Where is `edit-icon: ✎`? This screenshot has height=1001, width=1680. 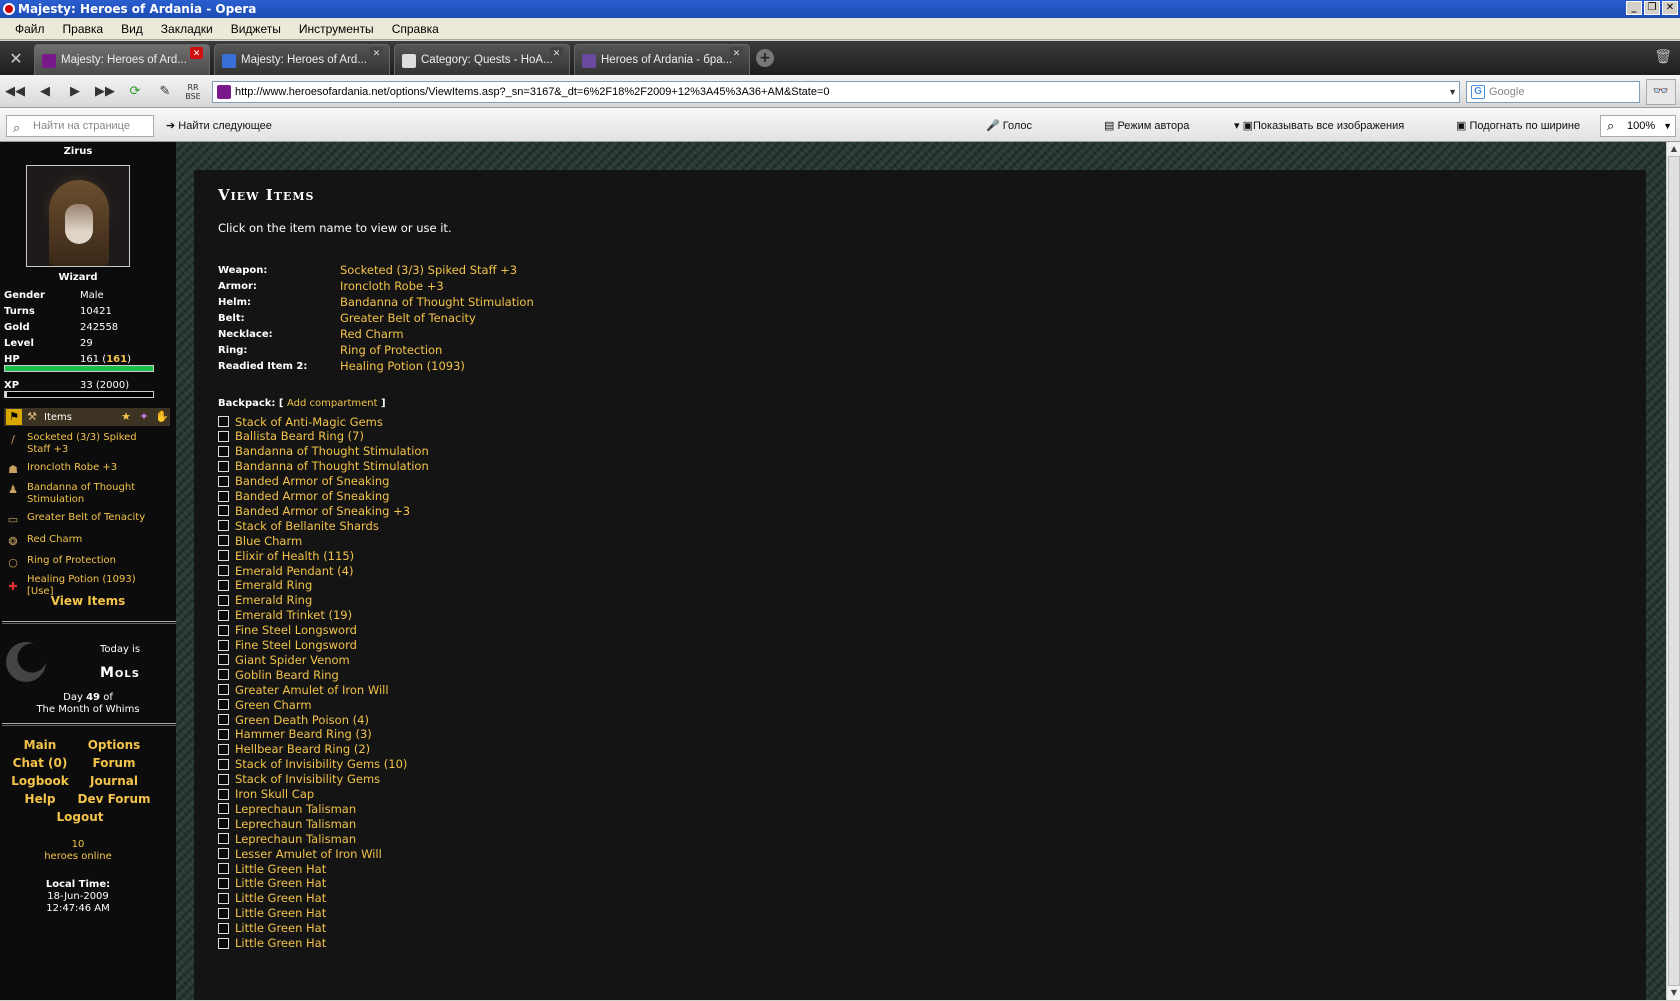
edit-icon: ✎ is located at coordinates (165, 92).